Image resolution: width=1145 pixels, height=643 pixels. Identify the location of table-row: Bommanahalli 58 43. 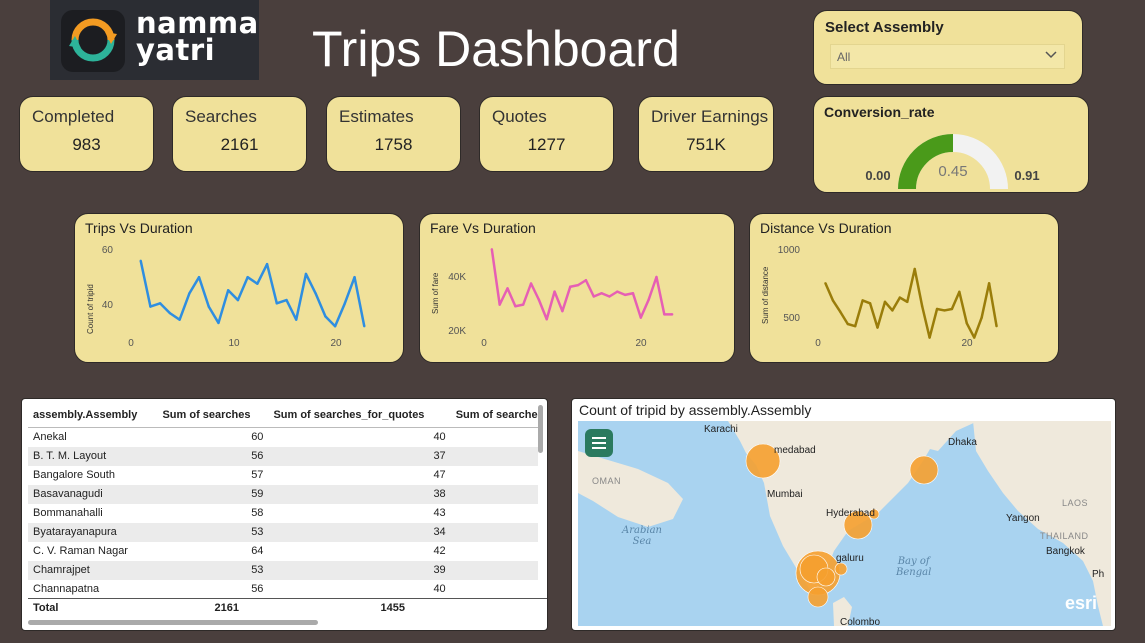
(283, 513).